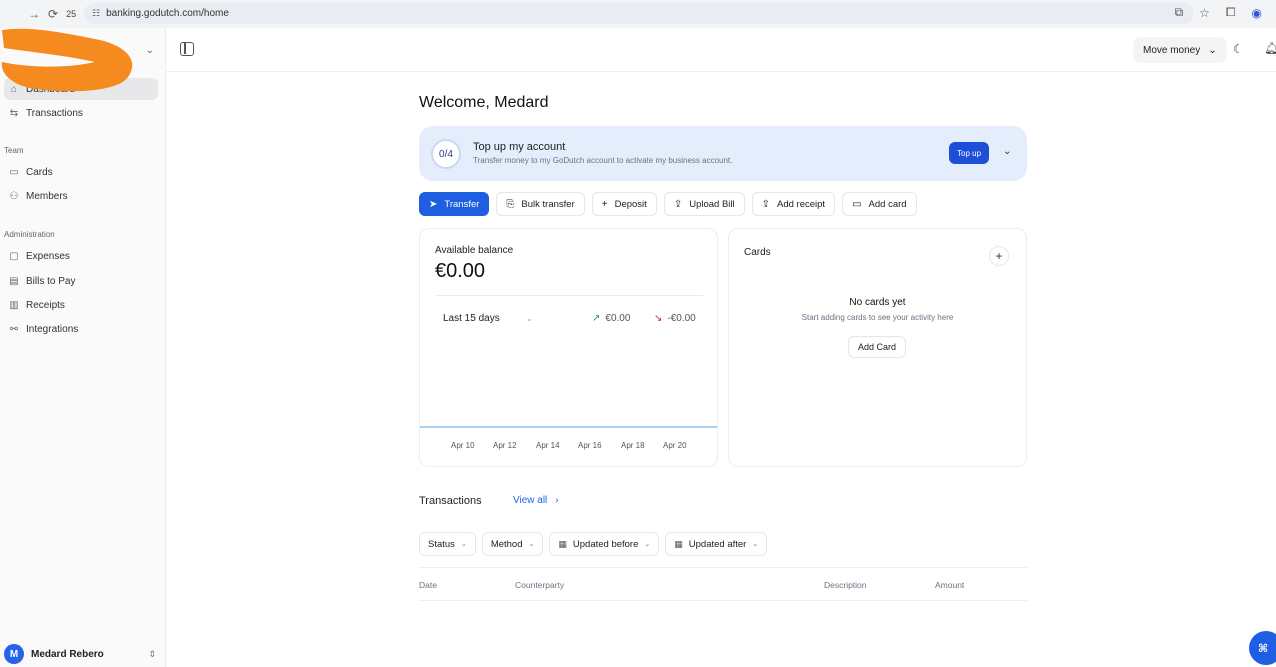 The width and height of the screenshot is (1276, 667). Describe the element at coordinates (29, 234) in the screenshot. I see `section-label-administration: Administration` at that location.